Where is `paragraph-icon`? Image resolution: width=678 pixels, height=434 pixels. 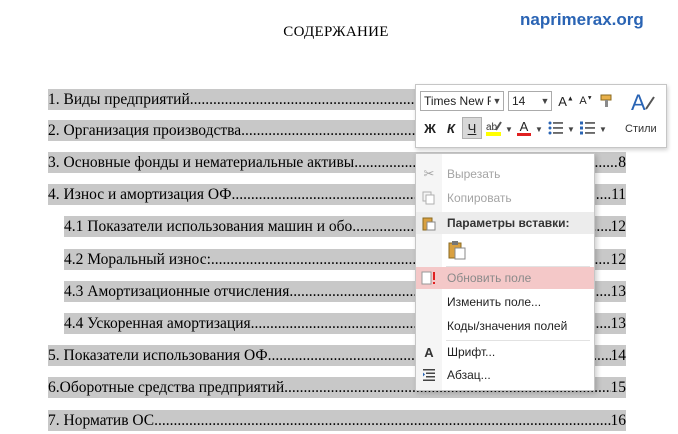 paragraph-icon is located at coordinates (429, 375).